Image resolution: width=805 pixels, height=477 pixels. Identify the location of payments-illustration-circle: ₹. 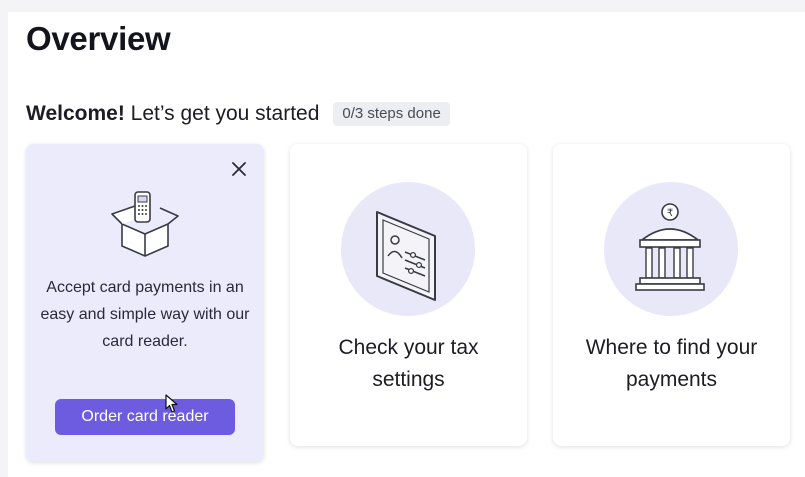
(671, 249).